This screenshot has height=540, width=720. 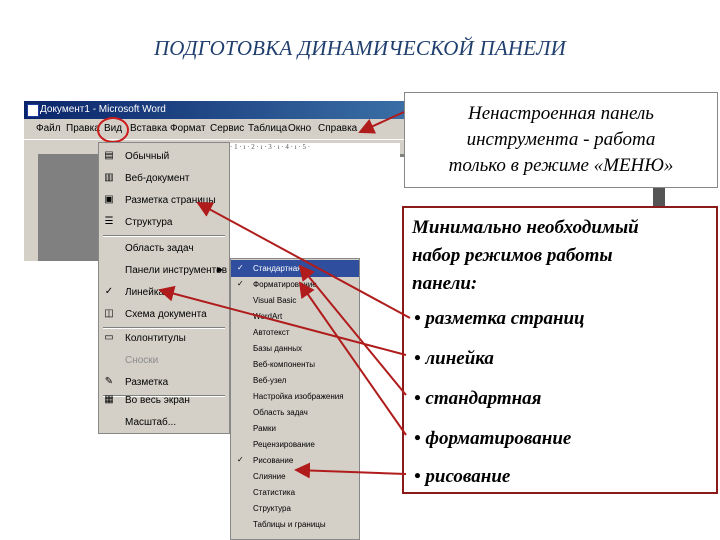 What do you see at coordinates (227, 128) in the screenshot?
I see `menu-tools: Сервис` at bounding box center [227, 128].